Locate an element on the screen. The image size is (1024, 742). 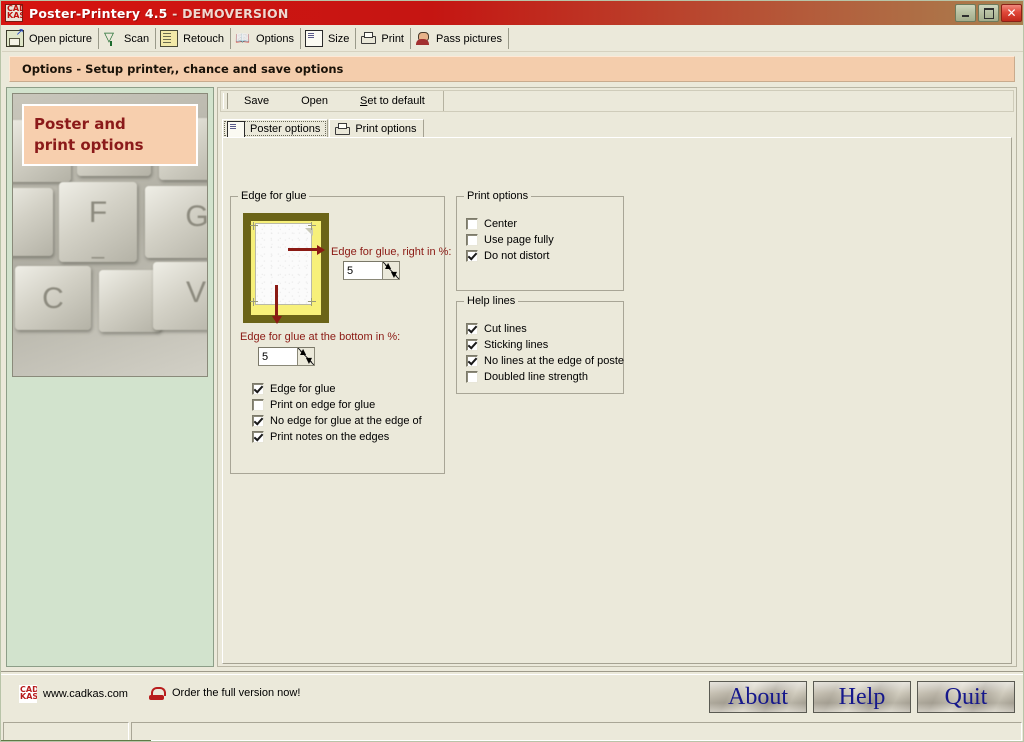
checkbox-sticking-lines: Sticking lines is located at coordinates (507, 345).